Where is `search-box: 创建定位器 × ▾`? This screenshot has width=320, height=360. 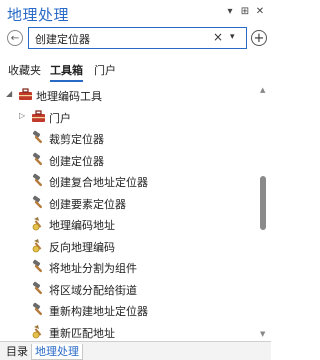
search-box: 创建定位器 × ▾ is located at coordinates (137, 38).